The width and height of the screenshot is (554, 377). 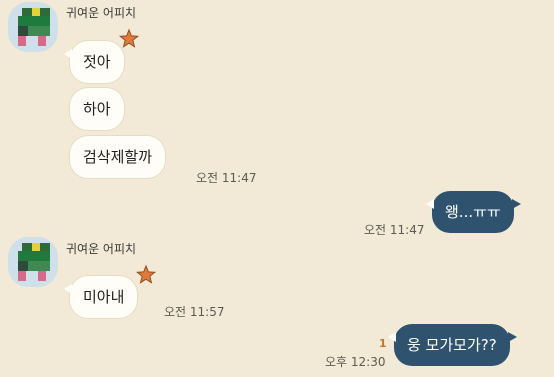 I want to click on message-bubble: 하아, so click(x=97, y=109).